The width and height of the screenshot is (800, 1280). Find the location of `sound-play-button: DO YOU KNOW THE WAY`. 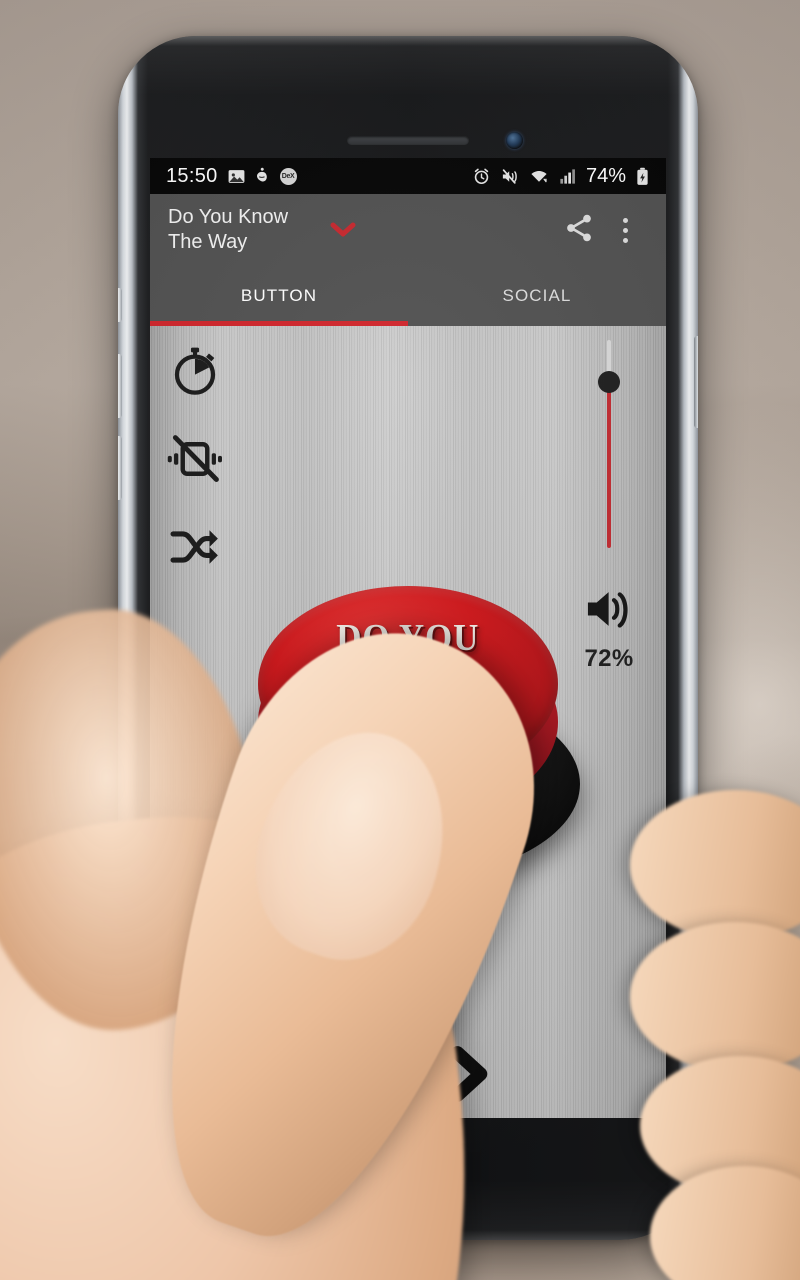

sound-play-button: DO YOU KNOW THE WAY is located at coordinates (408, 728).